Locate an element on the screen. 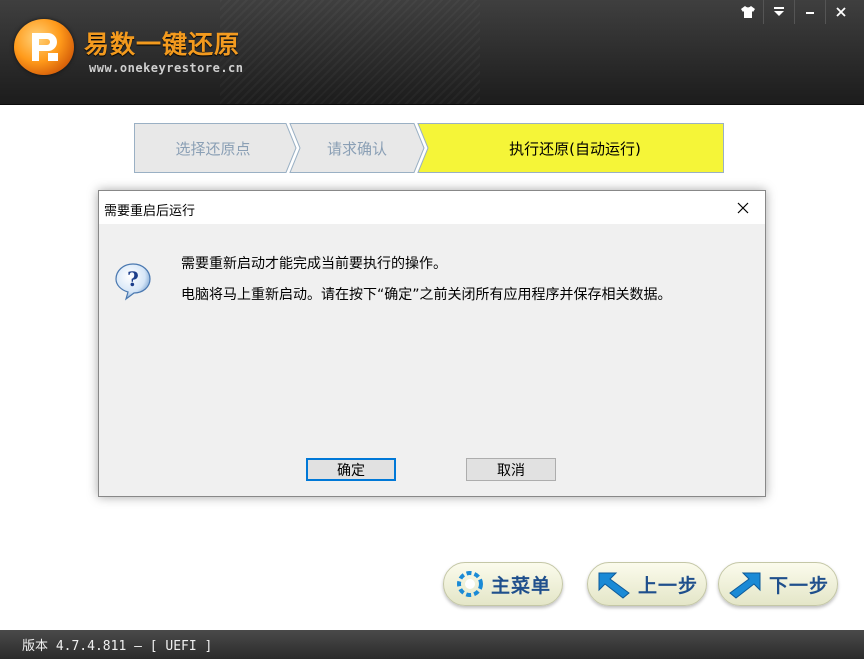  chevron-down-icon is located at coordinates (779, 11).